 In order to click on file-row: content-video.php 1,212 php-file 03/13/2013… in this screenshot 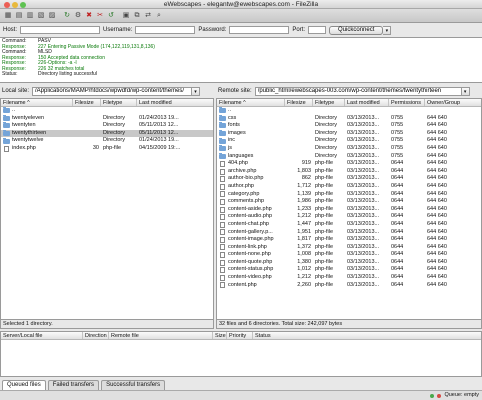, I will do `click(349, 278)`.